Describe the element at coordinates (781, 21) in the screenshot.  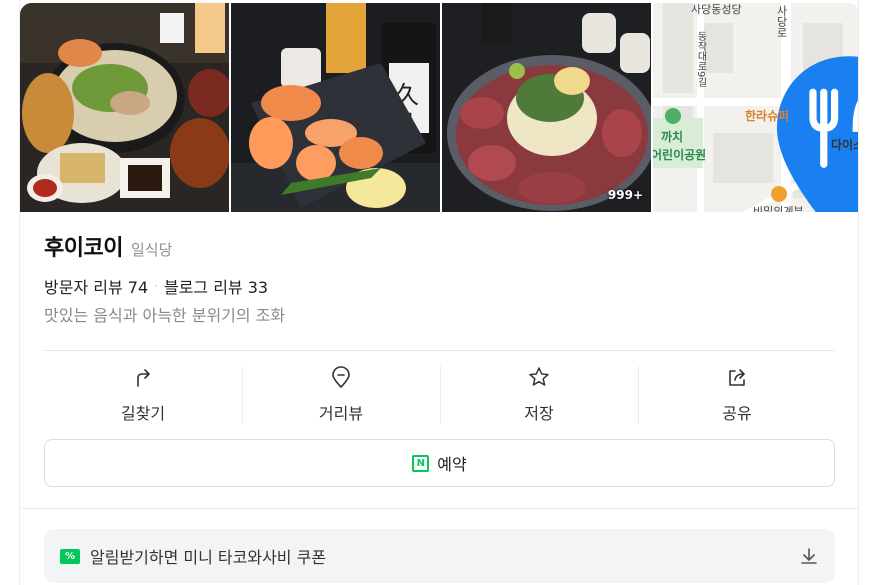
I see `map-label-road-right: 사당로` at that location.